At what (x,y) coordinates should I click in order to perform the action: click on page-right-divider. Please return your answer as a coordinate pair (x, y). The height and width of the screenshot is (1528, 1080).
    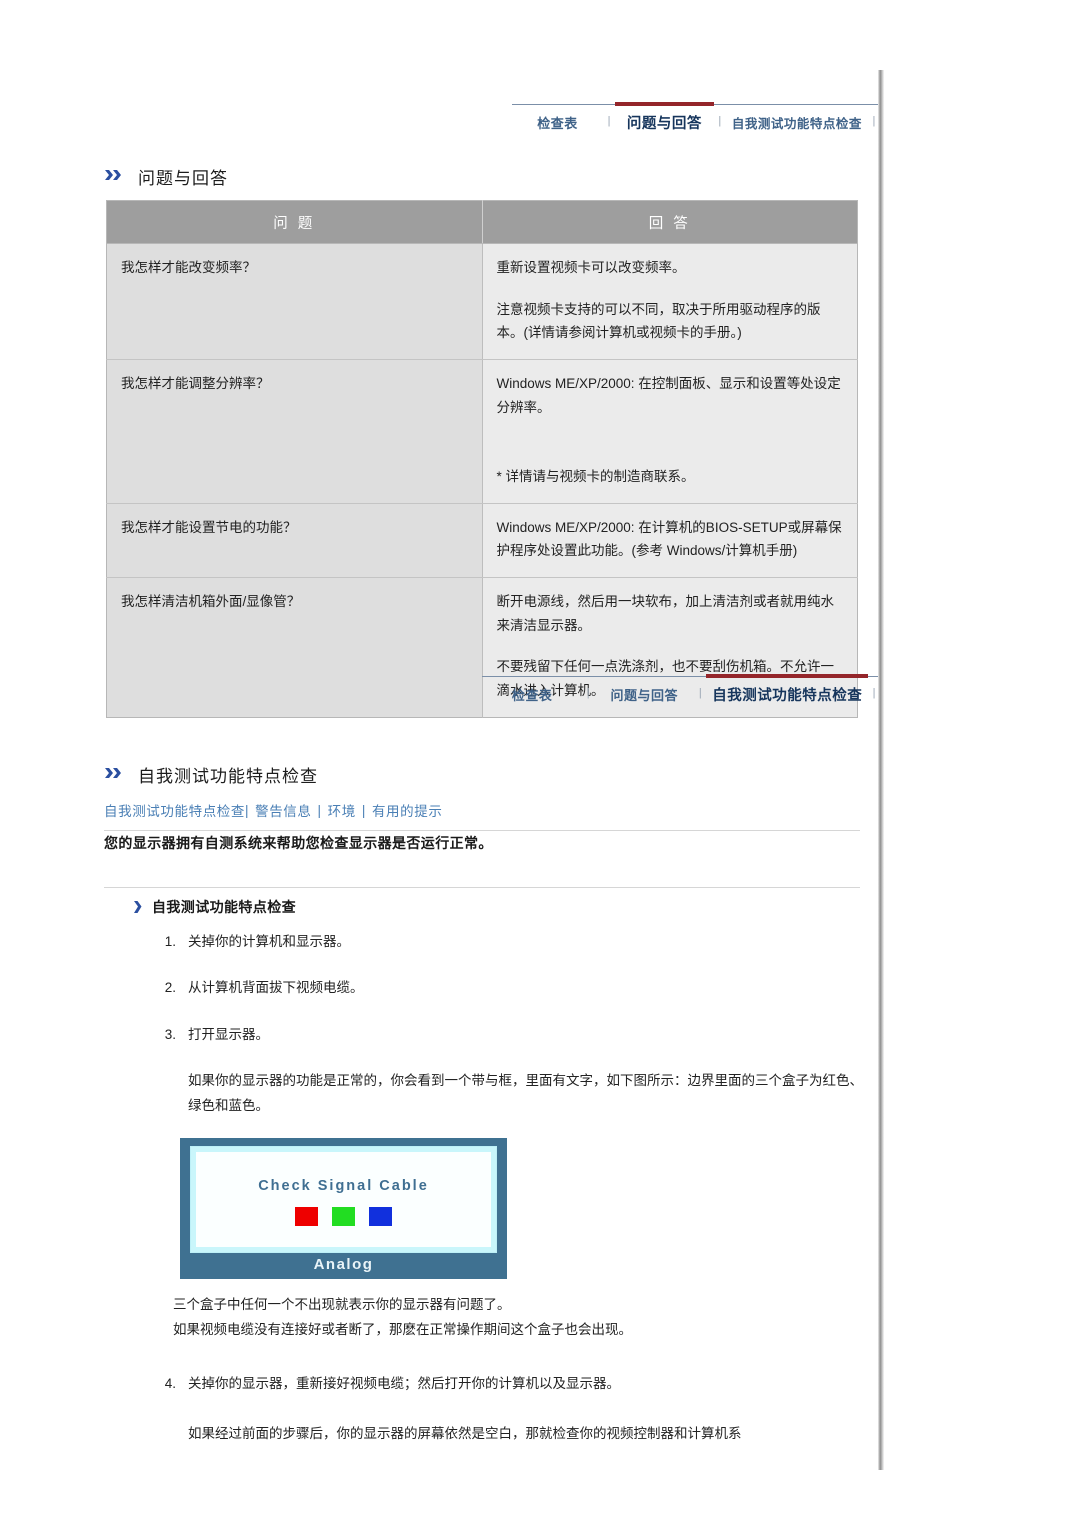
    Looking at the image, I should click on (881, 770).